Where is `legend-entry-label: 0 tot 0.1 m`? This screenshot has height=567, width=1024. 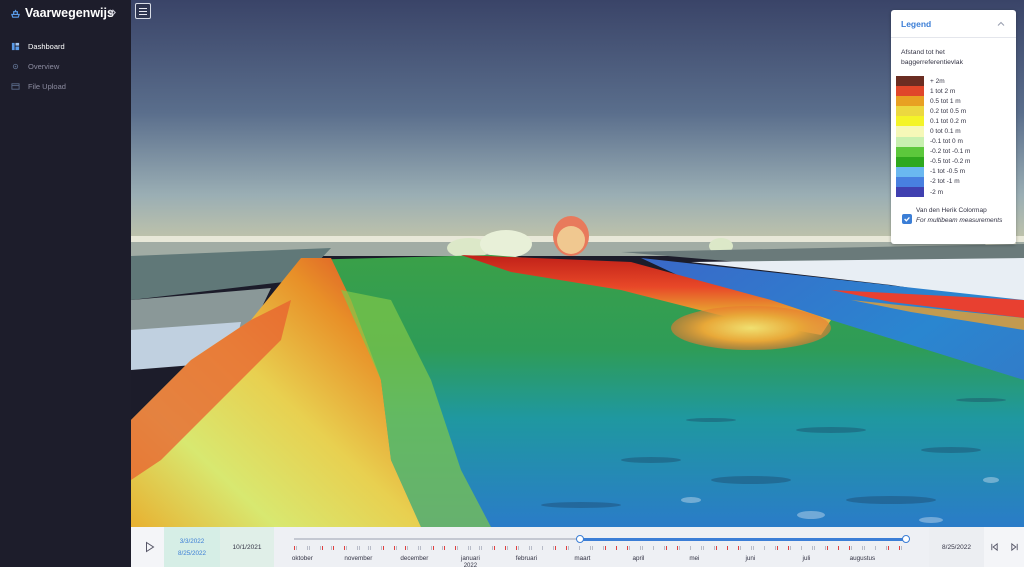
legend-entry-label: 0 tot 0.1 m is located at coordinates (945, 132).